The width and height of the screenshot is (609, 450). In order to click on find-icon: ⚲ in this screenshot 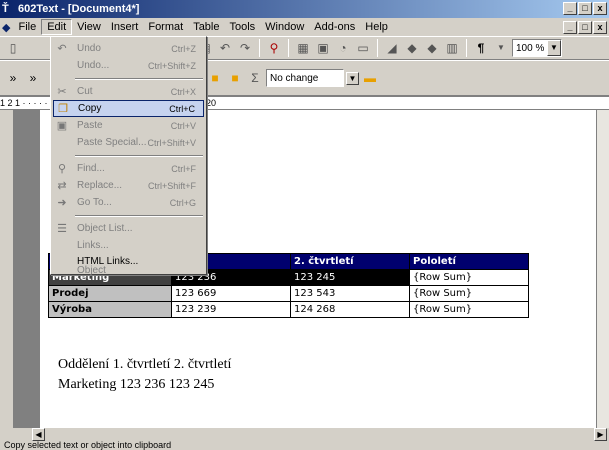, I will do `click(62, 169)`.